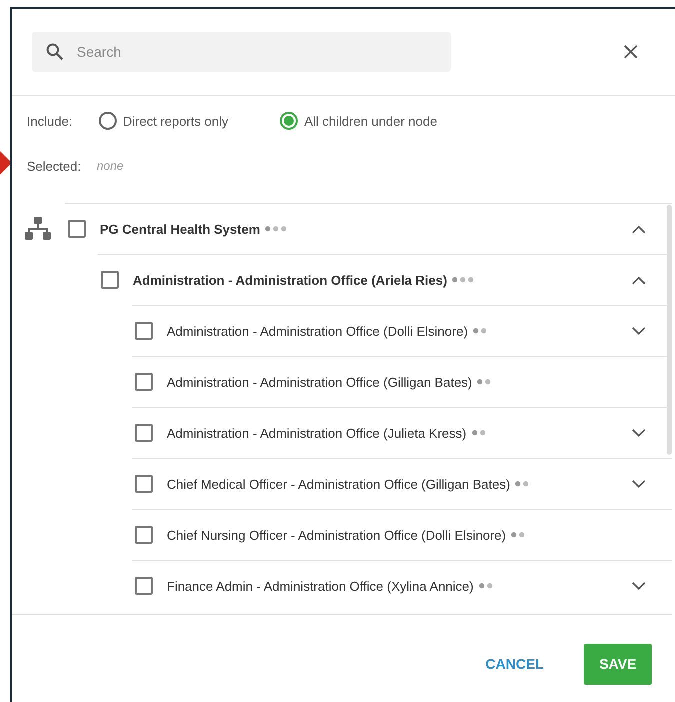 The width and height of the screenshot is (675, 702). Describe the element at coordinates (241, 52) in the screenshot. I see `search-field: Search` at that location.